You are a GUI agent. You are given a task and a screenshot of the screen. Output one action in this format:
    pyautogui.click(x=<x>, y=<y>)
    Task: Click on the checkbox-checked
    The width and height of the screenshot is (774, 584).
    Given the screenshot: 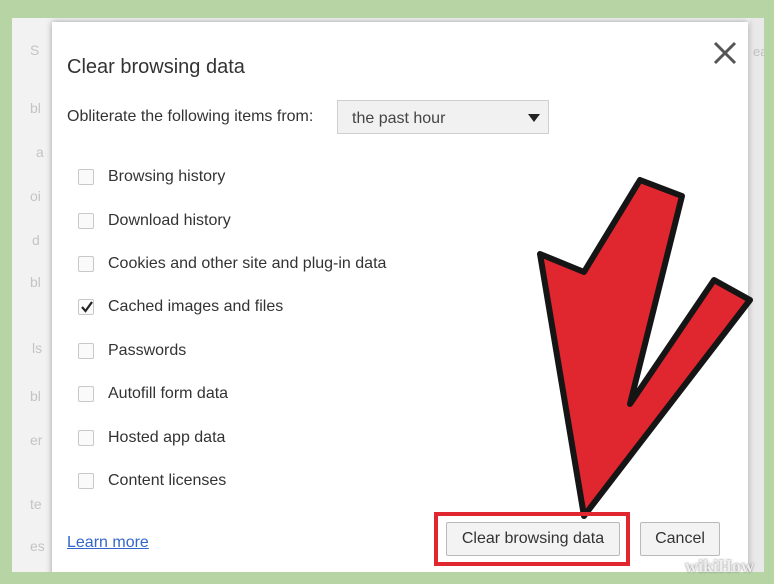 What is the action you would take?
    pyautogui.click(x=86, y=307)
    